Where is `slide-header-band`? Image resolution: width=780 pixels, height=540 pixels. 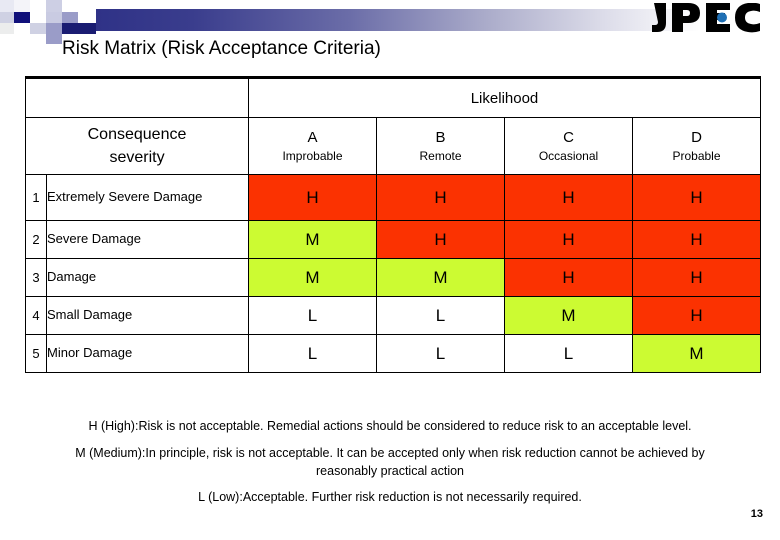 slide-header-band is located at coordinates (390, 22).